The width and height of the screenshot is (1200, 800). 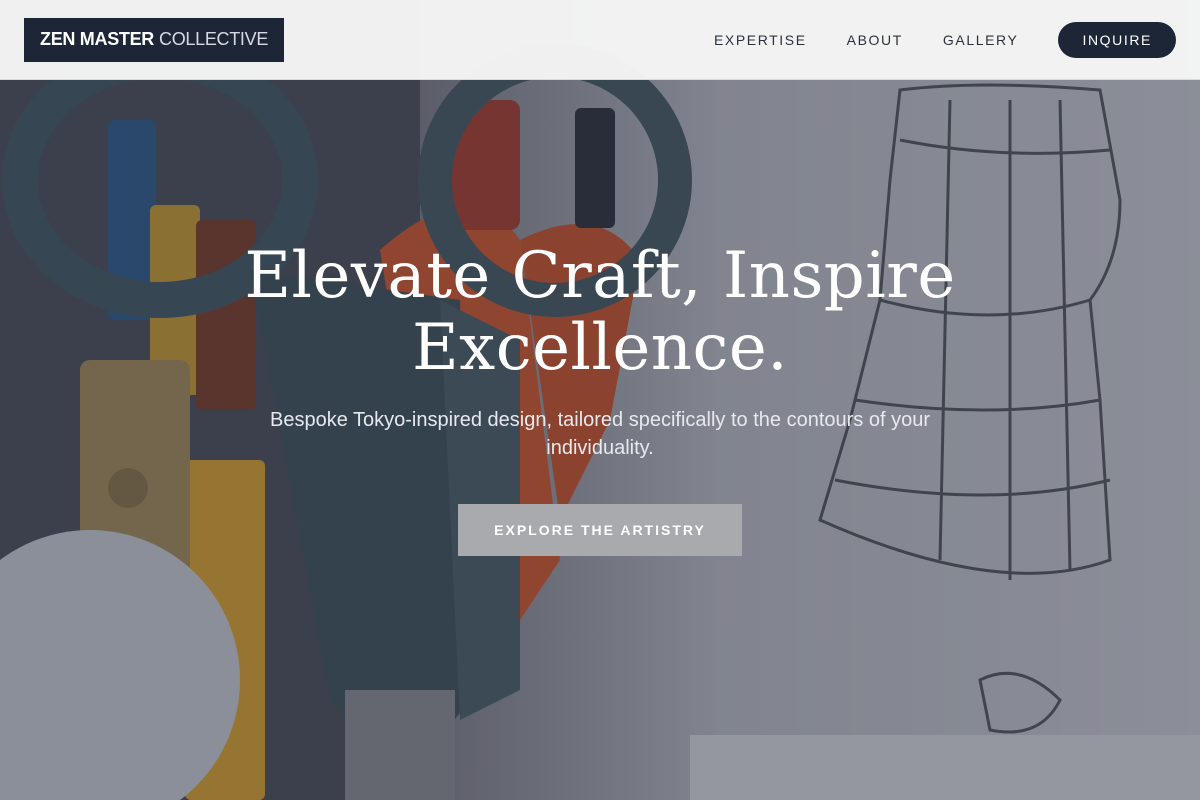 I want to click on hero-headline-line1: Elevate Craft, Inspire, so click(x=600, y=276).